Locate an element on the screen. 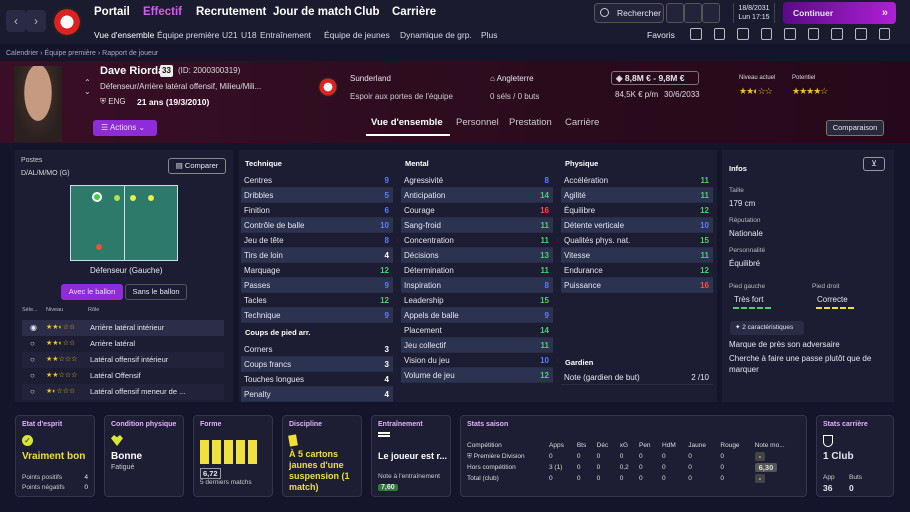 This screenshot has height=512, width=910. list-item: ○ ★★☆☆☆ Latéral offensif intérieur is located at coordinates (123, 360).